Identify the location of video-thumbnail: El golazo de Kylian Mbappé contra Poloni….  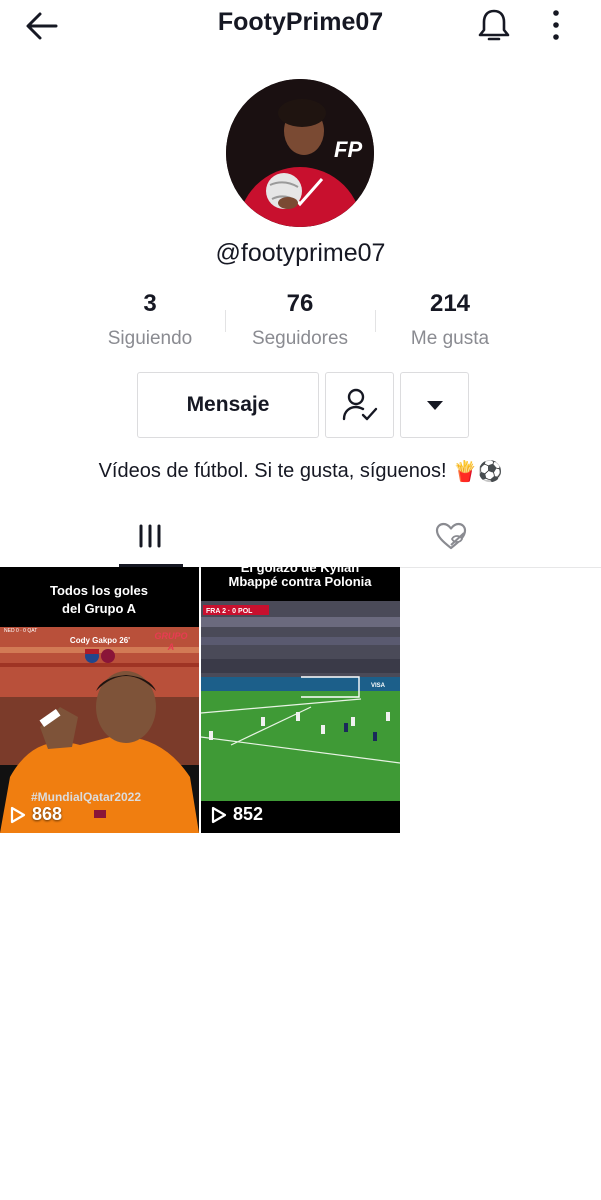
(300, 700).